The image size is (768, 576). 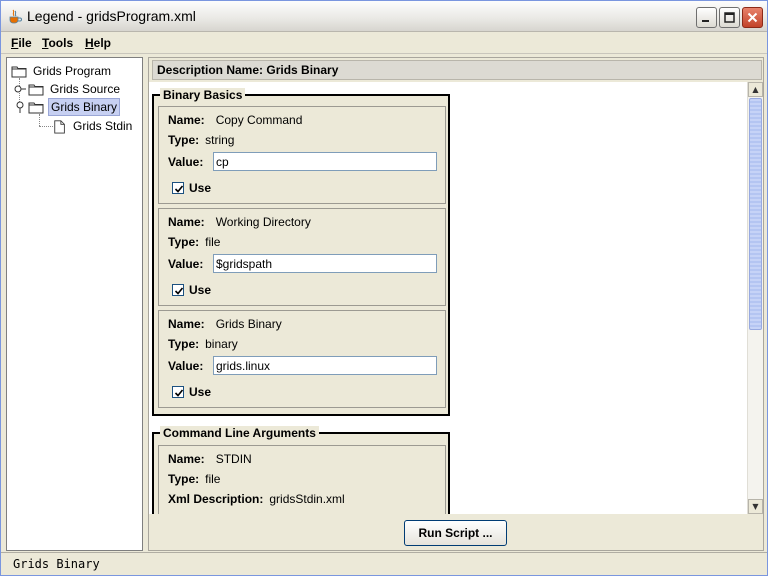 I want to click on menu-tools: Tools, so click(x=57, y=43).